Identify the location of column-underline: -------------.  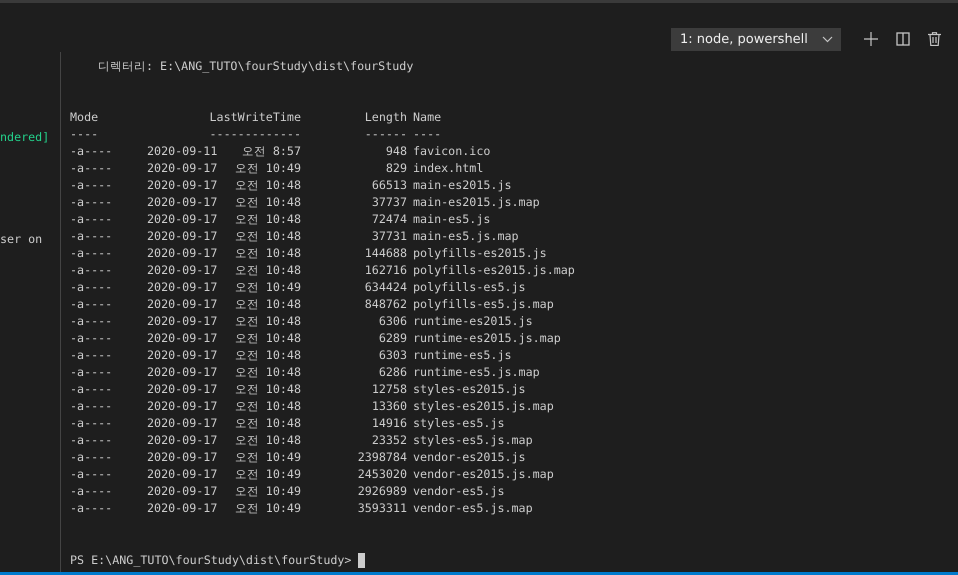
(255, 134).